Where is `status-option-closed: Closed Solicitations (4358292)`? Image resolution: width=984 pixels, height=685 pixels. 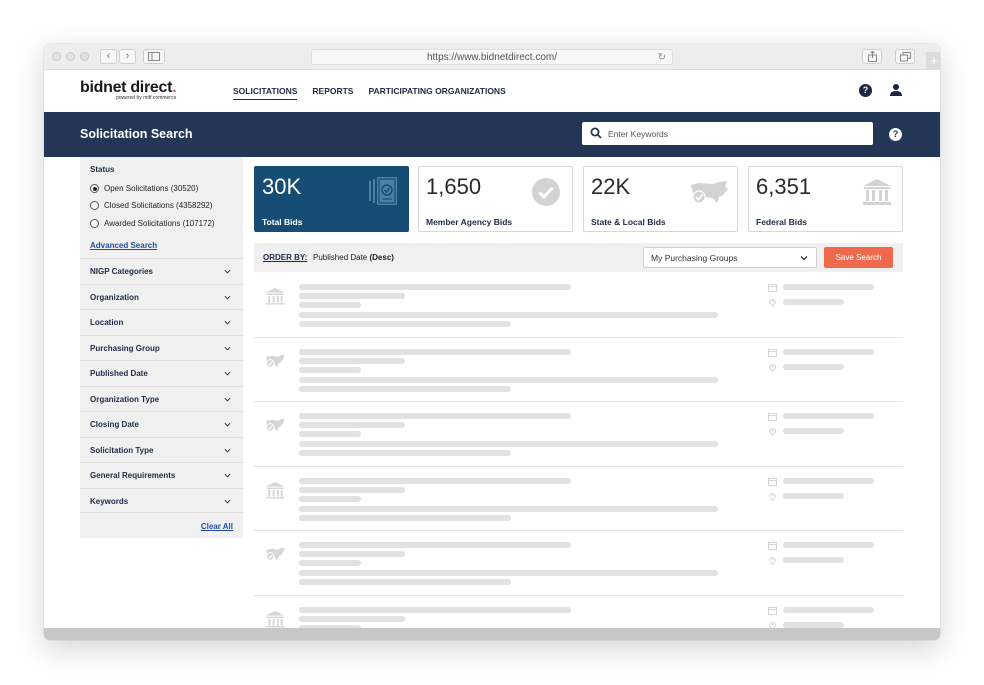
status-option-closed: Closed Solicitations (4358292) is located at coordinates (151, 205).